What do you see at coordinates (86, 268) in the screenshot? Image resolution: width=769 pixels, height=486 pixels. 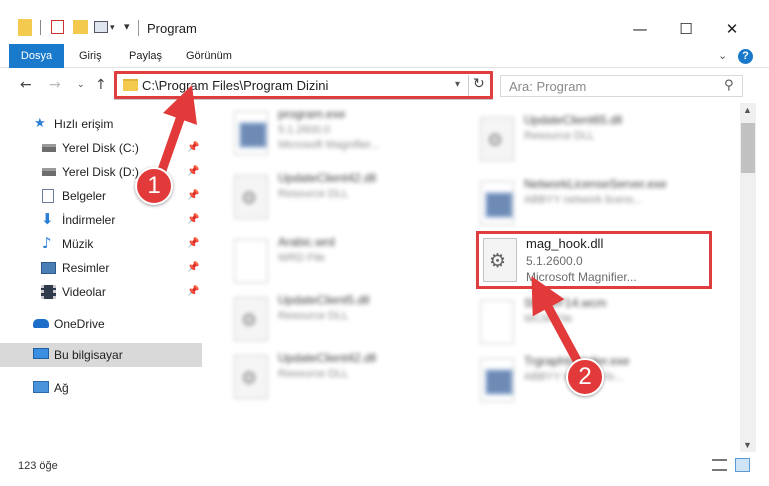 I see `sidebar-item-label: Resimler` at bounding box center [86, 268].